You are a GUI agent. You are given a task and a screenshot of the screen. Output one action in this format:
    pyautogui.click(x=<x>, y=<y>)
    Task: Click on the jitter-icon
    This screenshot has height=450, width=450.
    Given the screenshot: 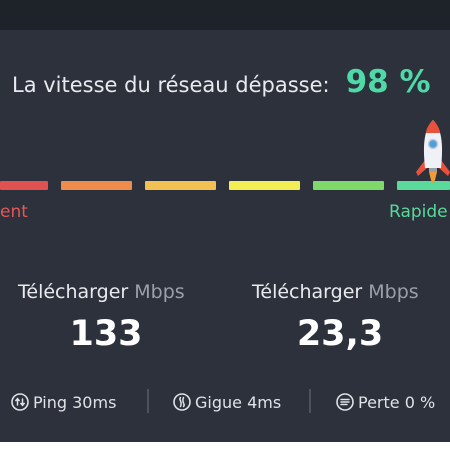 What is the action you would take?
    pyautogui.click(x=182, y=402)
    